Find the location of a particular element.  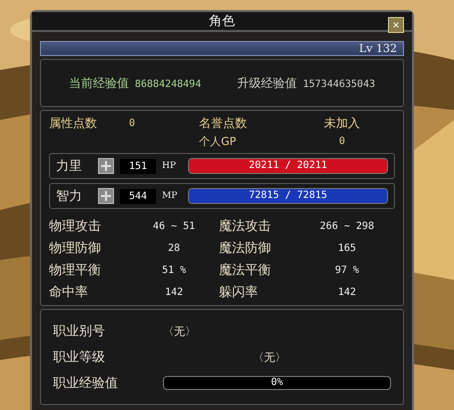

stat-value: 28 is located at coordinates (174, 248).